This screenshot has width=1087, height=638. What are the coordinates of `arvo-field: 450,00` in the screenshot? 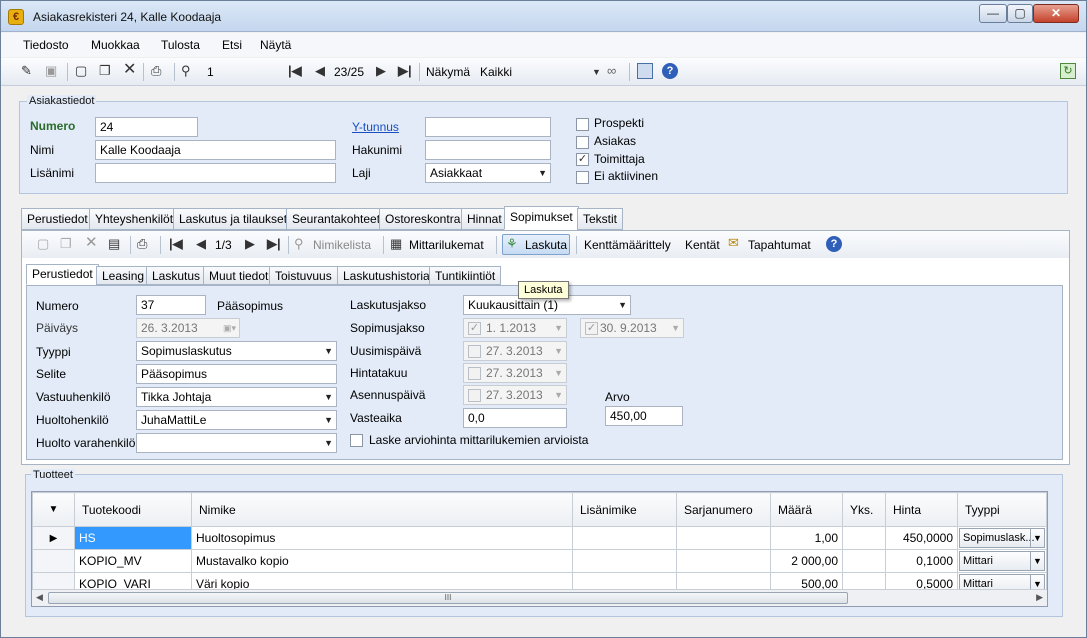 It's located at (644, 416).